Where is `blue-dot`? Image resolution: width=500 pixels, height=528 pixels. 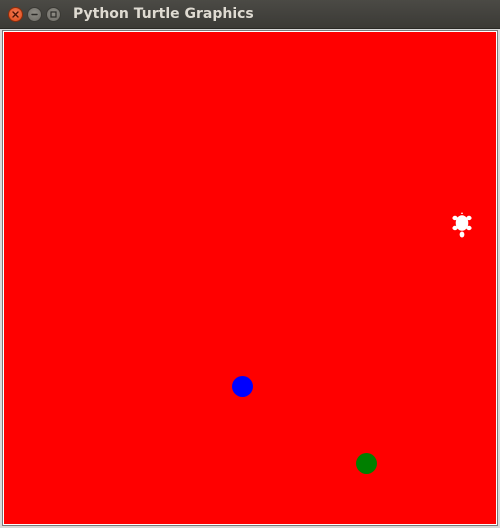
blue-dot is located at coordinates (242, 386).